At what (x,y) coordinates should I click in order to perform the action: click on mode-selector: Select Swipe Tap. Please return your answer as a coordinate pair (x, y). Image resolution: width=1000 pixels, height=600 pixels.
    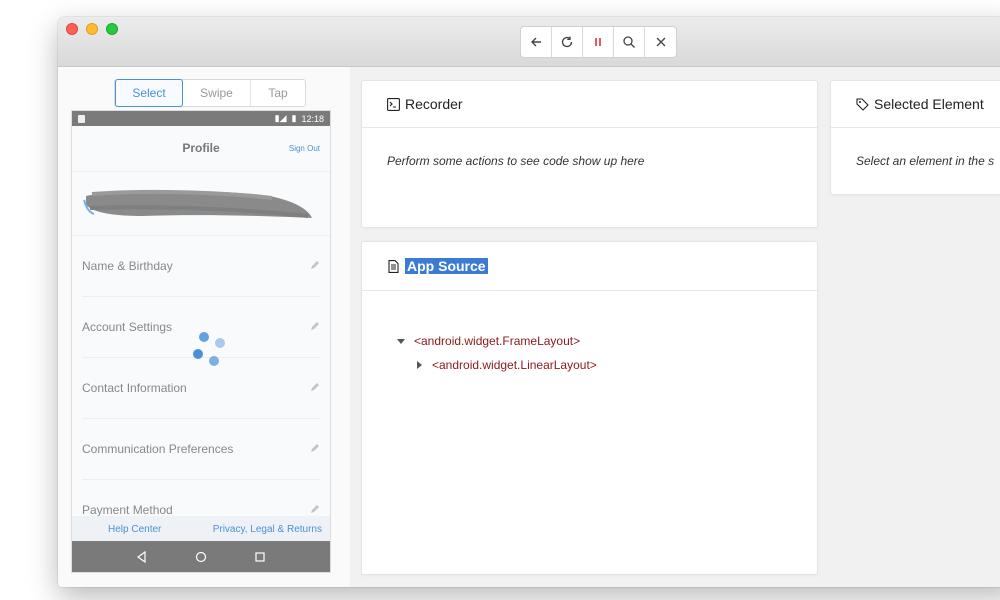
    Looking at the image, I should click on (210, 93).